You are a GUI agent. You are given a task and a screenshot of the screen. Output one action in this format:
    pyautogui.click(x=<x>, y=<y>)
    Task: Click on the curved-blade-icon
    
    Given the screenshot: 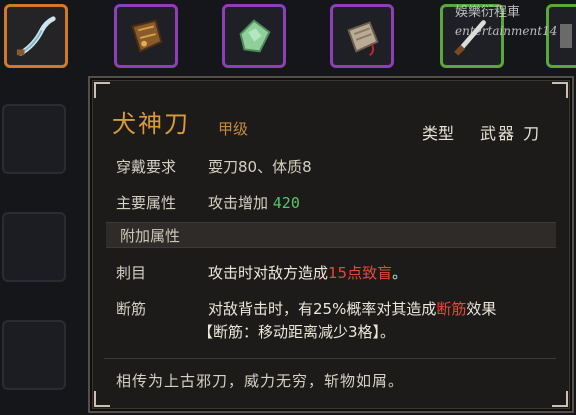 What is the action you would take?
    pyautogui.click(x=36, y=36)
    